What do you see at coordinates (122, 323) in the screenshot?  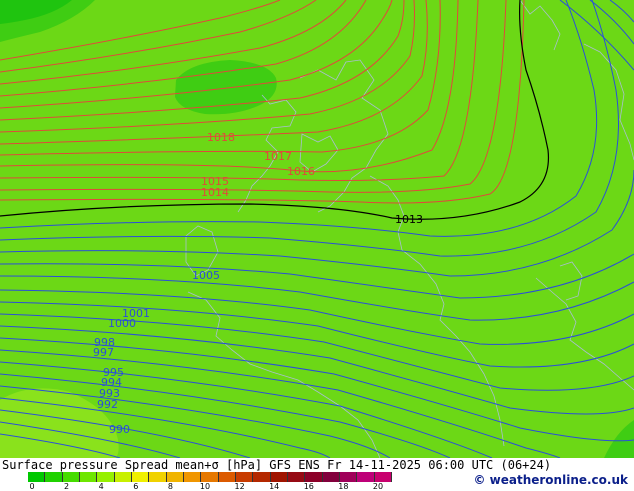 I see `isobar-label: 1000` at bounding box center [122, 323].